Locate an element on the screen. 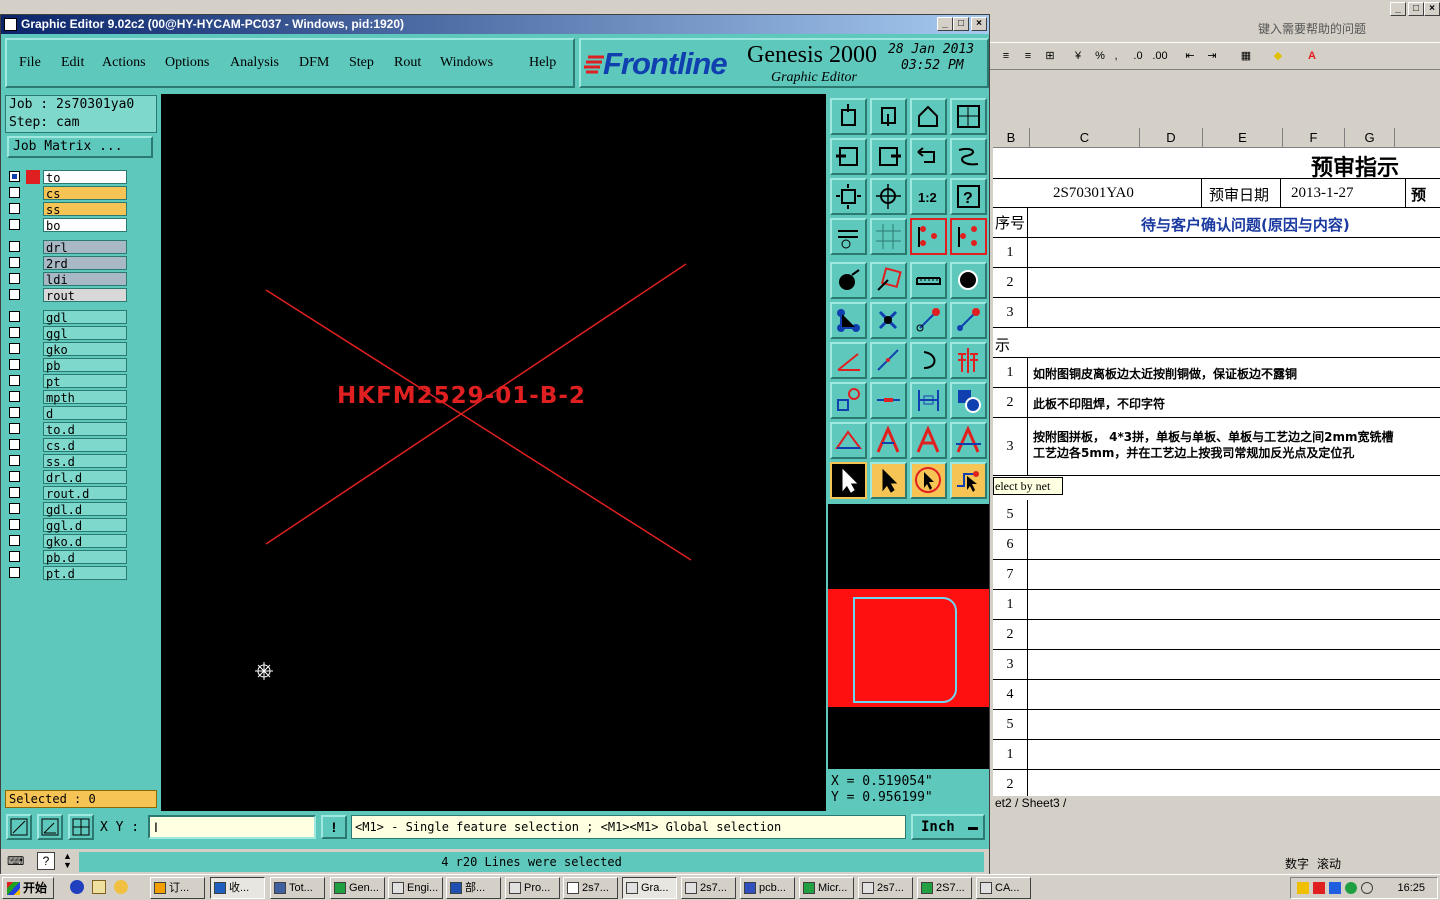 The width and height of the screenshot is (1440, 900). start-button: 开始 is located at coordinates (28, 888).